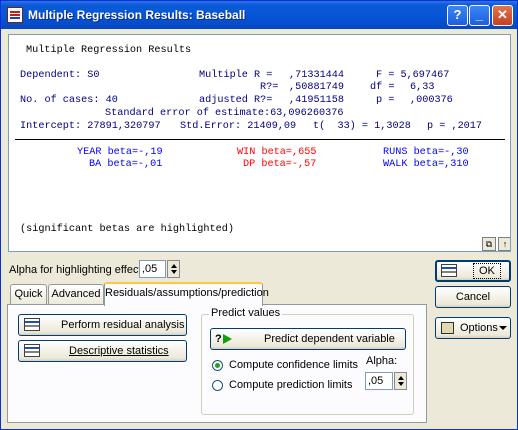 This screenshot has width=518, height=430. I want to click on p-label: p =, so click(385, 100).